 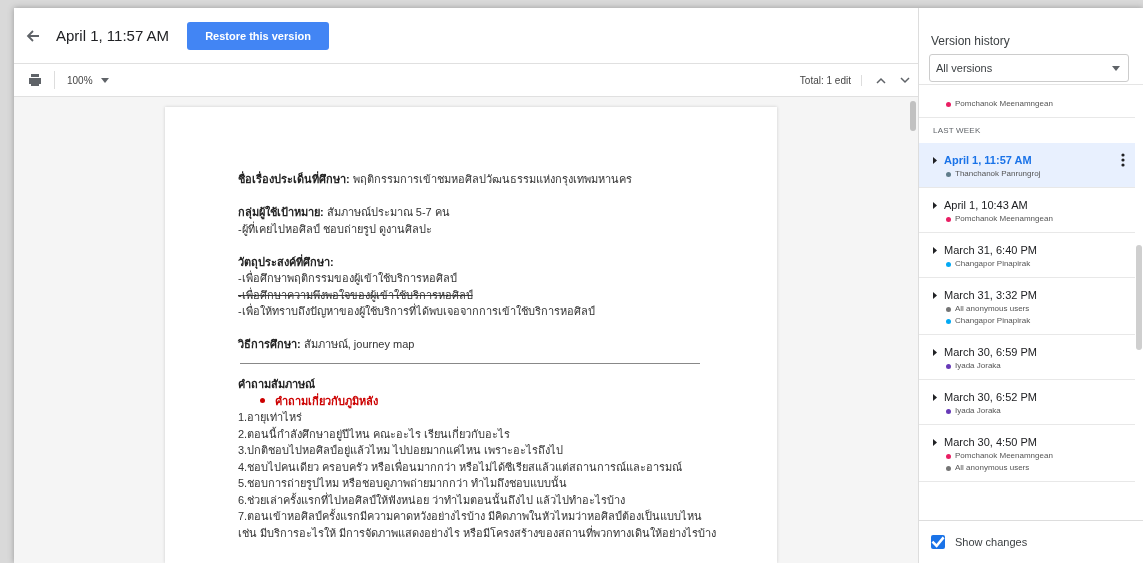 I want to click on document-line: -เพื่อให้ทราบถึงปัญหาของผู้ใช้บริการที่ได้พบเจอจากการเข้าใช้บริการหอศิลป์, so click(x=417, y=311).